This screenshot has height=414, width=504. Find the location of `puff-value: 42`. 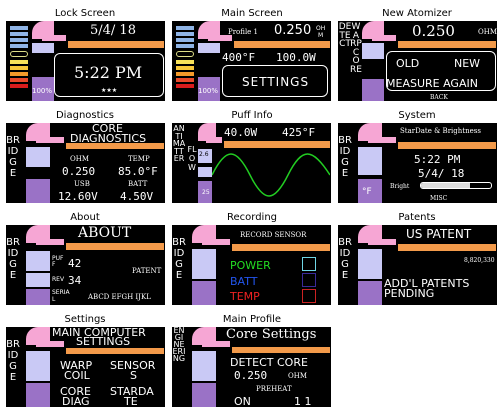

puff-value: 42 is located at coordinates (75, 263).